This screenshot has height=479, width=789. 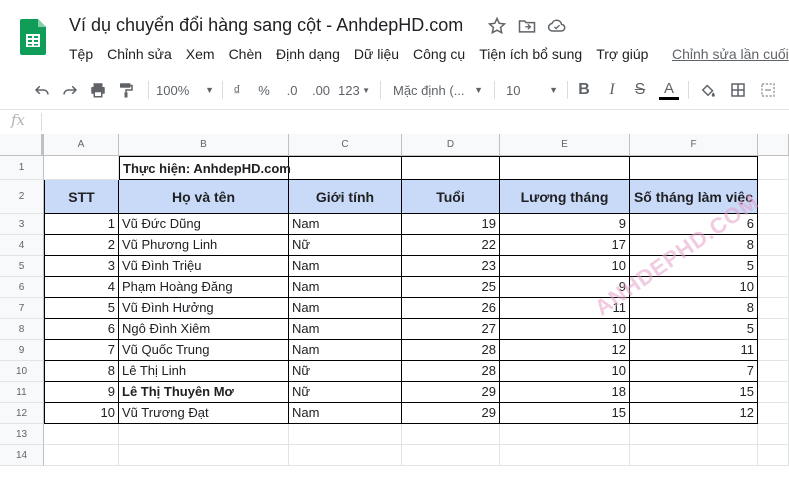 What do you see at coordinates (730, 54) in the screenshot?
I see `last-edit-link: Chỉnh sửa lần cuối` at bounding box center [730, 54].